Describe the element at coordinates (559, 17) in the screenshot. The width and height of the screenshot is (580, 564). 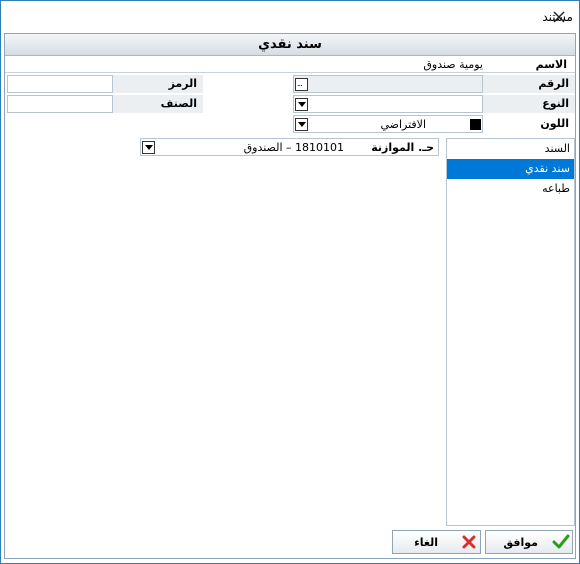
I see `close-icon` at that location.